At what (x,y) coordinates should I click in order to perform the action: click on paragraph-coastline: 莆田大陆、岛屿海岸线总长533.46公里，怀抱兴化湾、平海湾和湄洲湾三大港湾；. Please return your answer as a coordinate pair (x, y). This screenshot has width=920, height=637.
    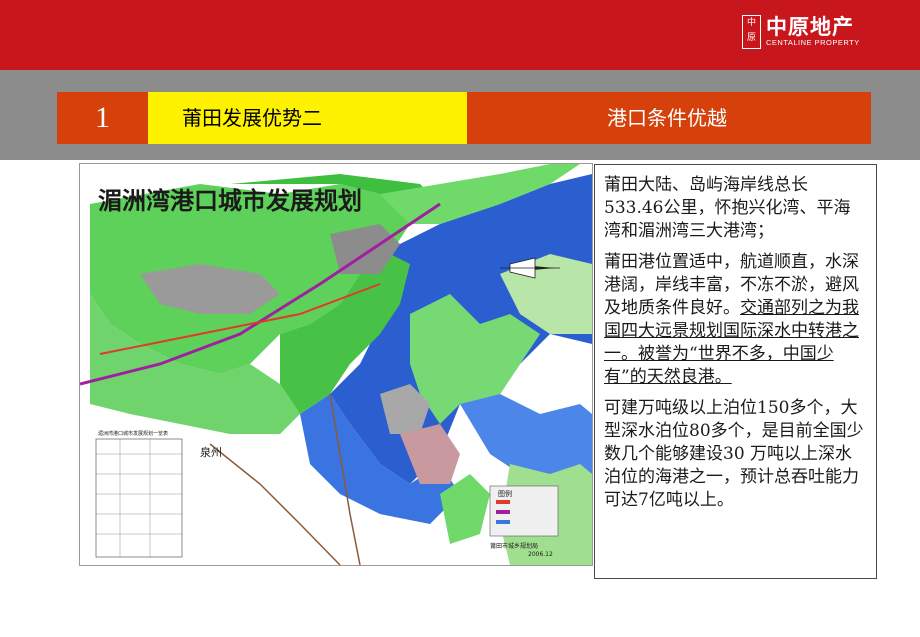
    Looking at the image, I should click on (727, 208).